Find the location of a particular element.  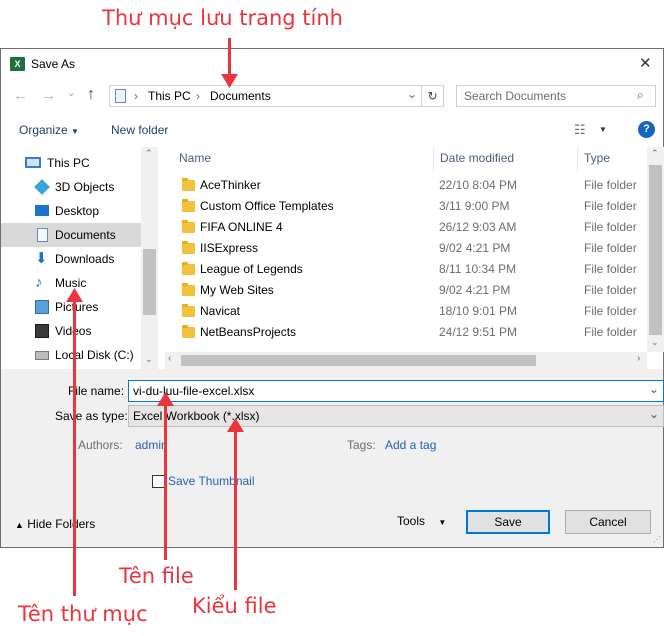

file-row: My Web Sites 9/02 4:21 PM File folder is located at coordinates (406, 290).